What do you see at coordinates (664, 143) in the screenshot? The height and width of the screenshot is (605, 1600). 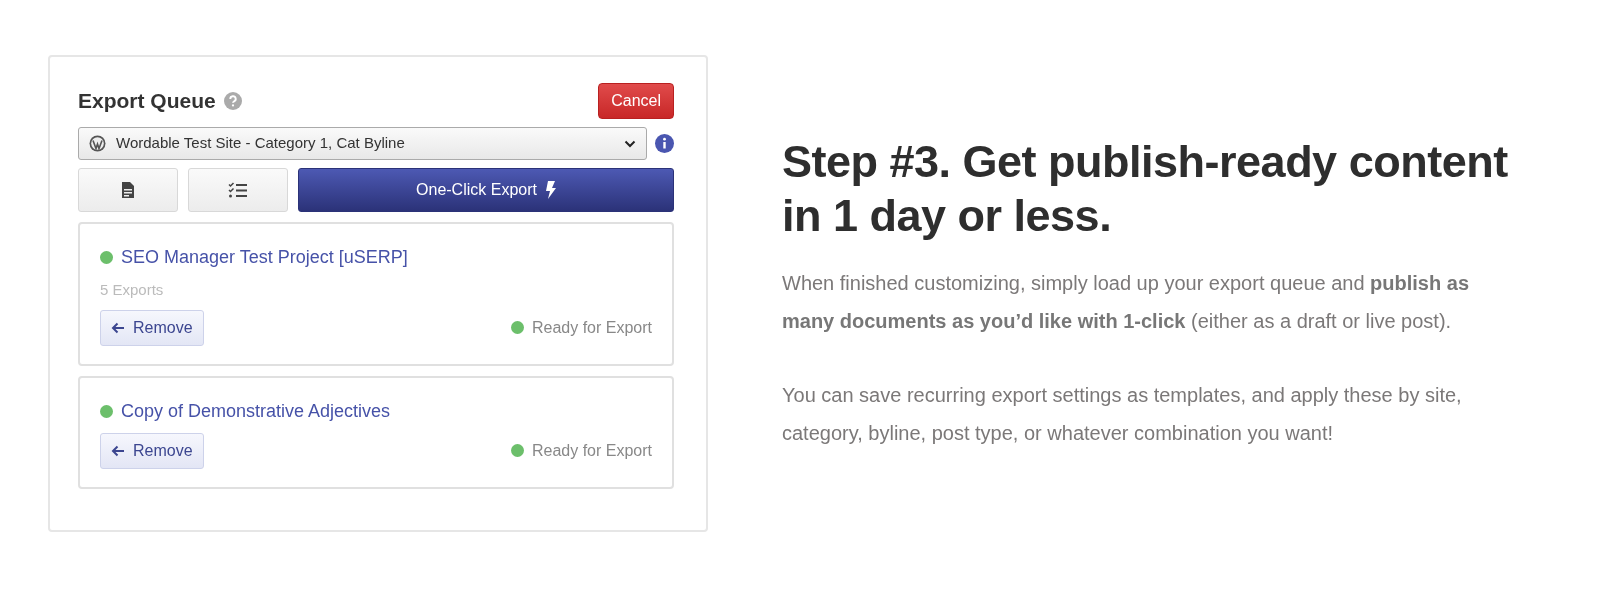 I see `info-icon` at bounding box center [664, 143].